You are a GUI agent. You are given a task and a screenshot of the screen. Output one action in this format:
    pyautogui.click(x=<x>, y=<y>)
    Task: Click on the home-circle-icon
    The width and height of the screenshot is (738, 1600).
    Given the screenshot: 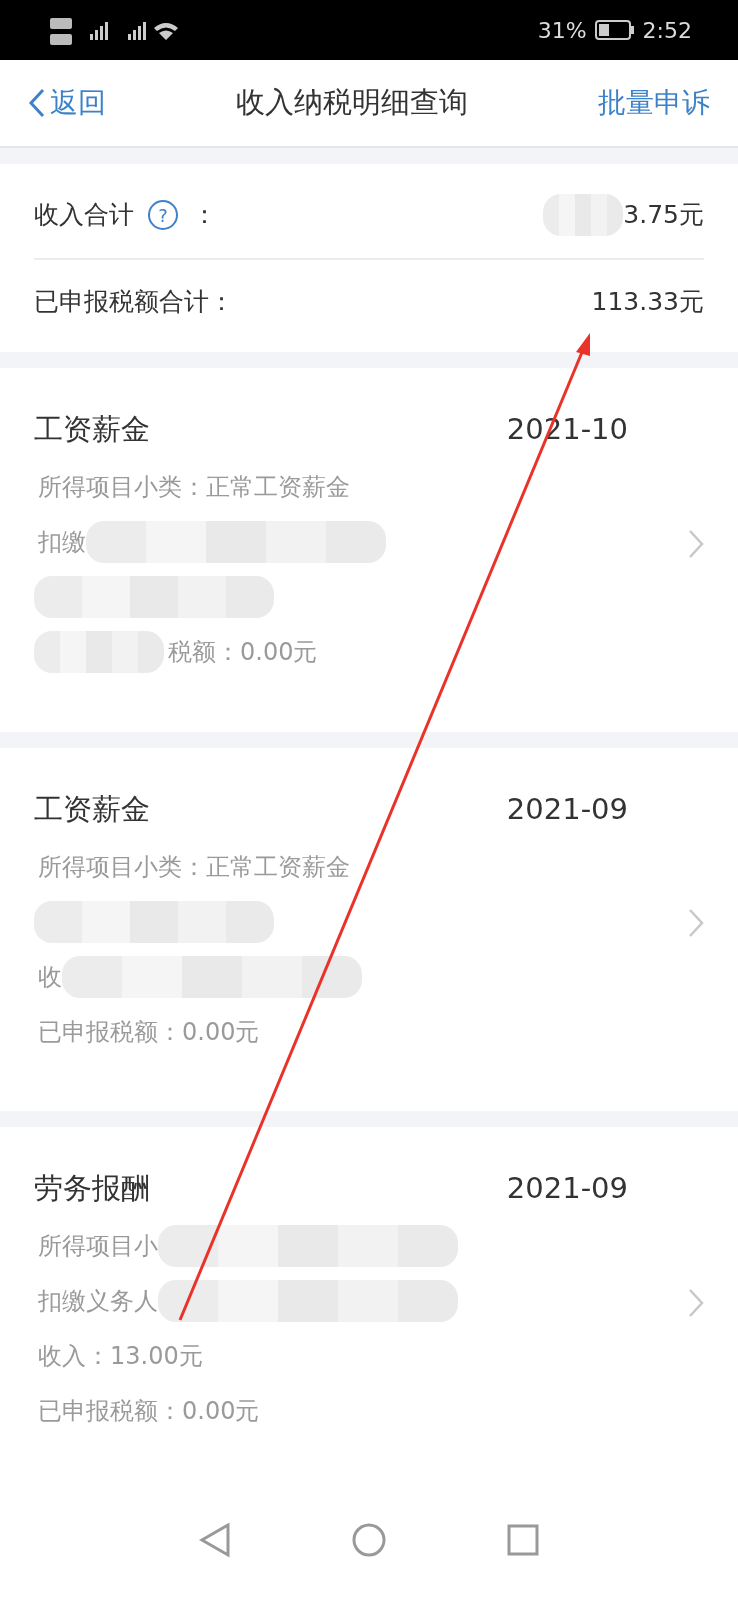 What is the action you would take?
    pyautogui.click(x=369, y=1540)
    